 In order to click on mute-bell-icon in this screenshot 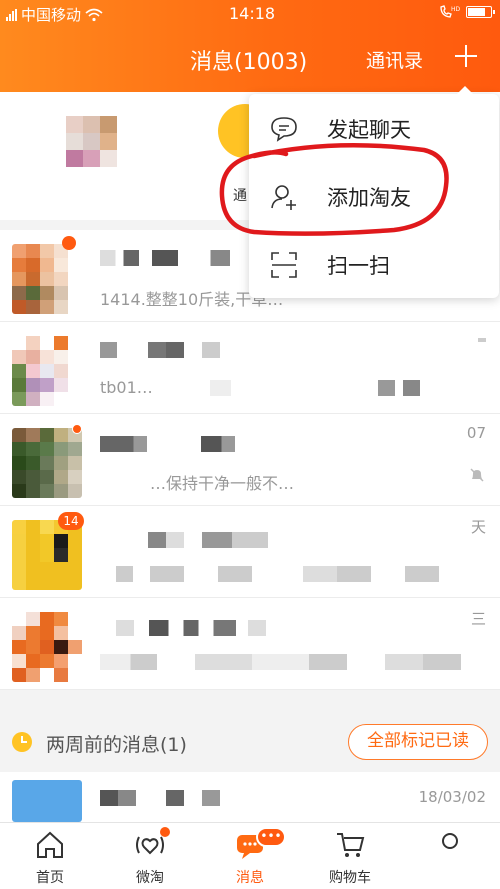, I will do `click(477, 475)`.